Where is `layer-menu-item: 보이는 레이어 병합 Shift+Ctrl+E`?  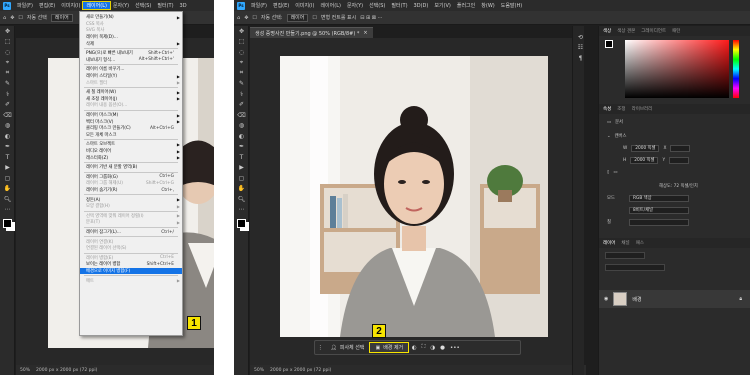 layer-menu-item: 보이는 레이어 병합 Shift+Ctrl+E is located at coordinates (131, 264).